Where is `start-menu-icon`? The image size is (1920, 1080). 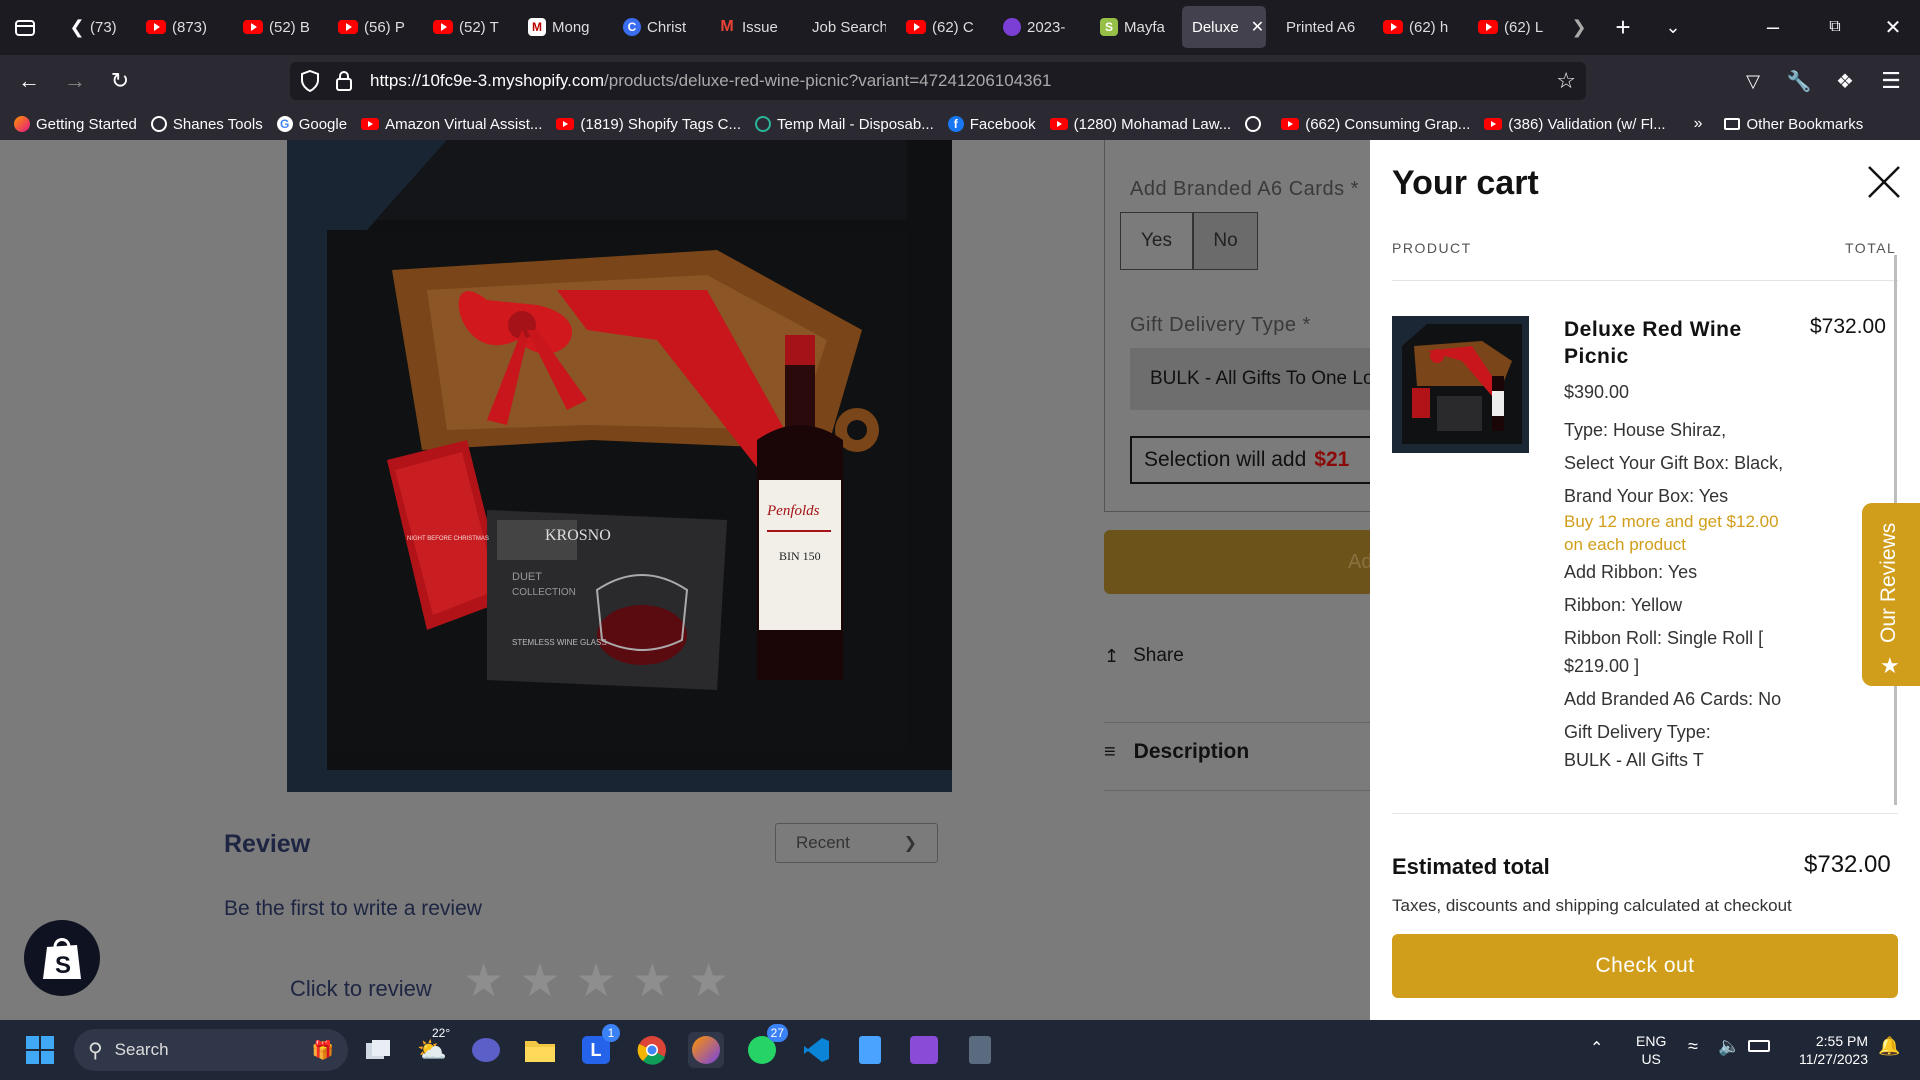
start-menu-icon is located at coordinates (40, 1050).